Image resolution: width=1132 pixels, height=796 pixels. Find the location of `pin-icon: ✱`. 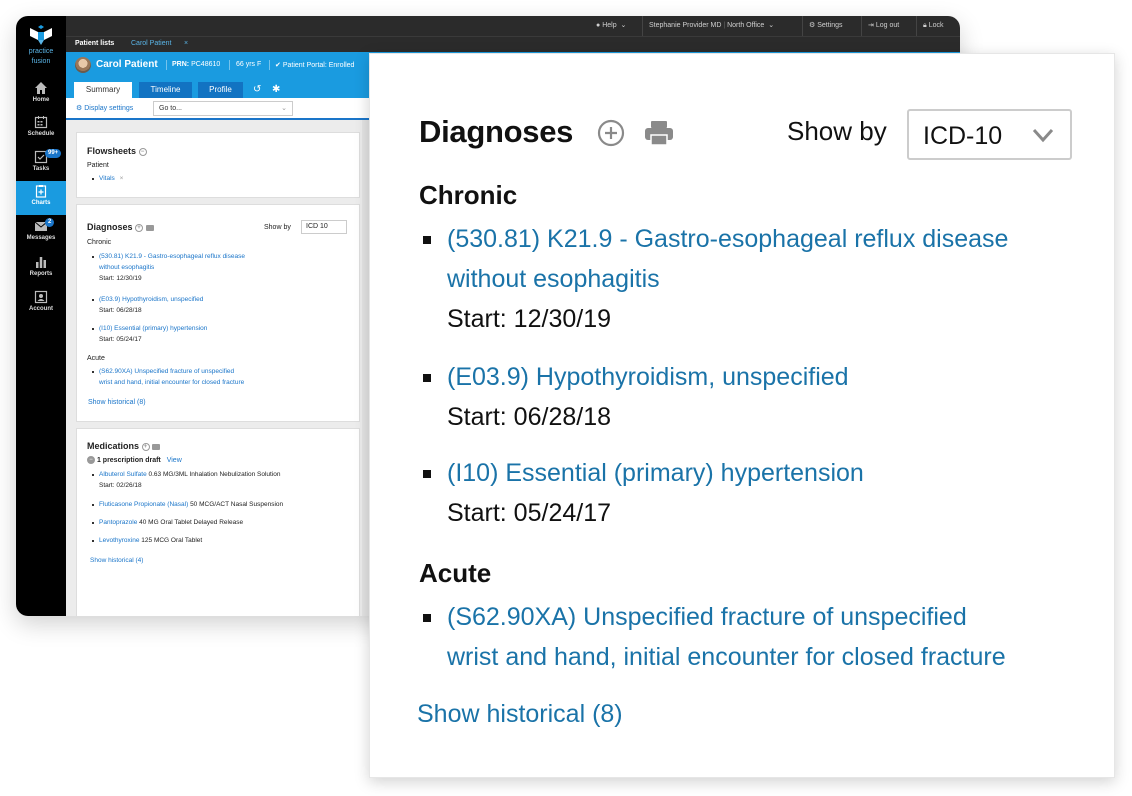

pin-icon: ✱ is located at coordinates (276, 89).